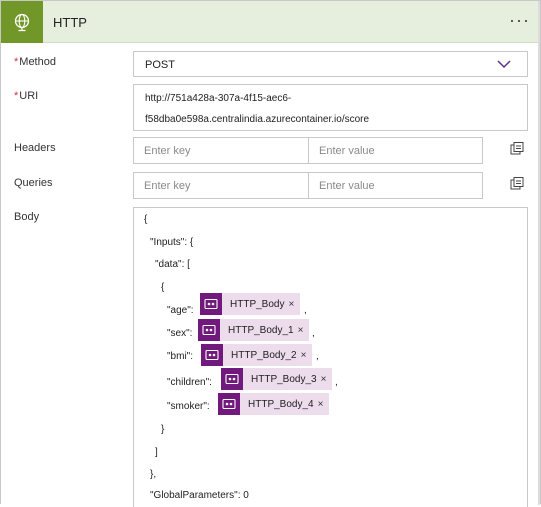 The image size is (541, 507). I want to click on method-value: POST, so click(160, 65).